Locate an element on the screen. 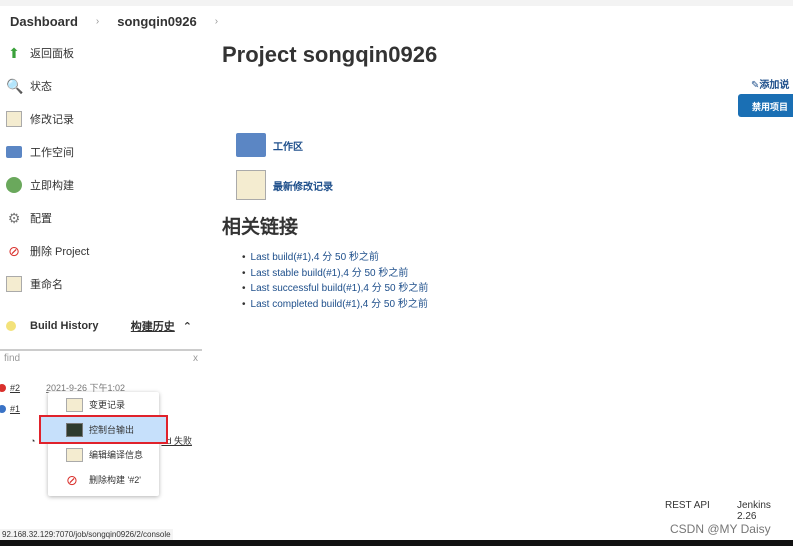  sidebar-item-label: 状态 is located at coordinates (41, 86).